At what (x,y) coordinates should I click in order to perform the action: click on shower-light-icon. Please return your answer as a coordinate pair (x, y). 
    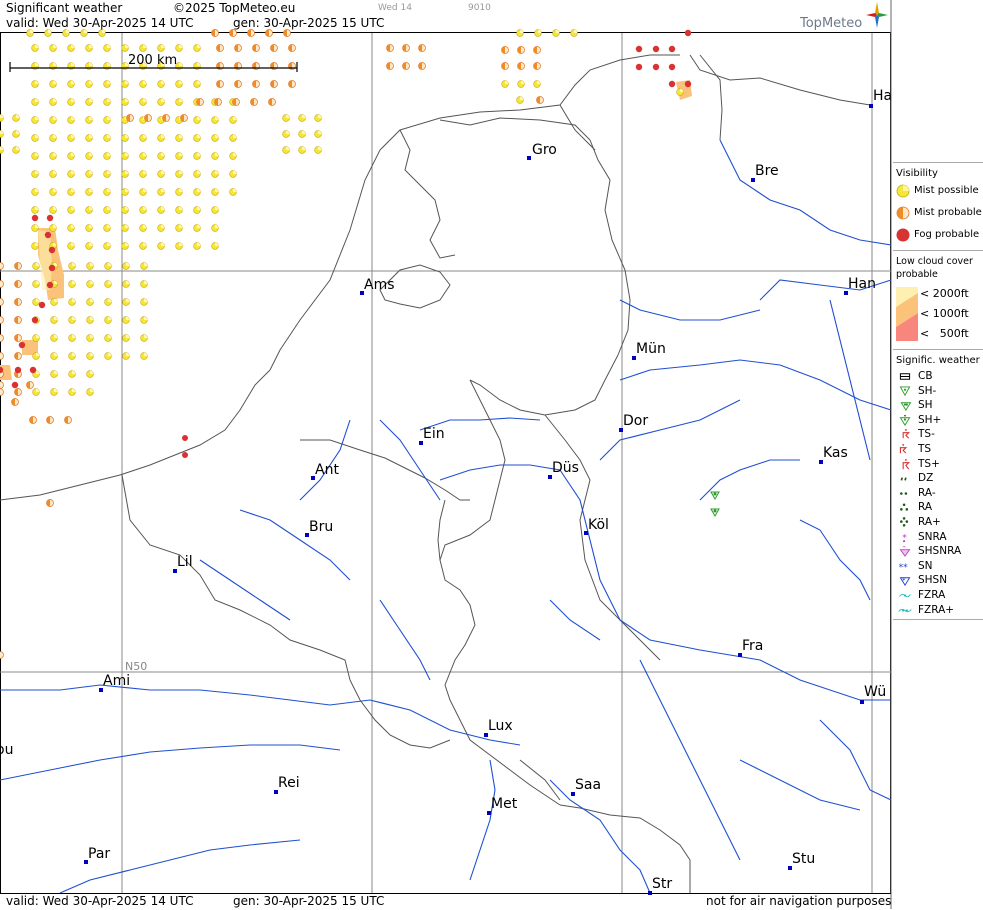
    Looking at the image, I should click on (905, 391).